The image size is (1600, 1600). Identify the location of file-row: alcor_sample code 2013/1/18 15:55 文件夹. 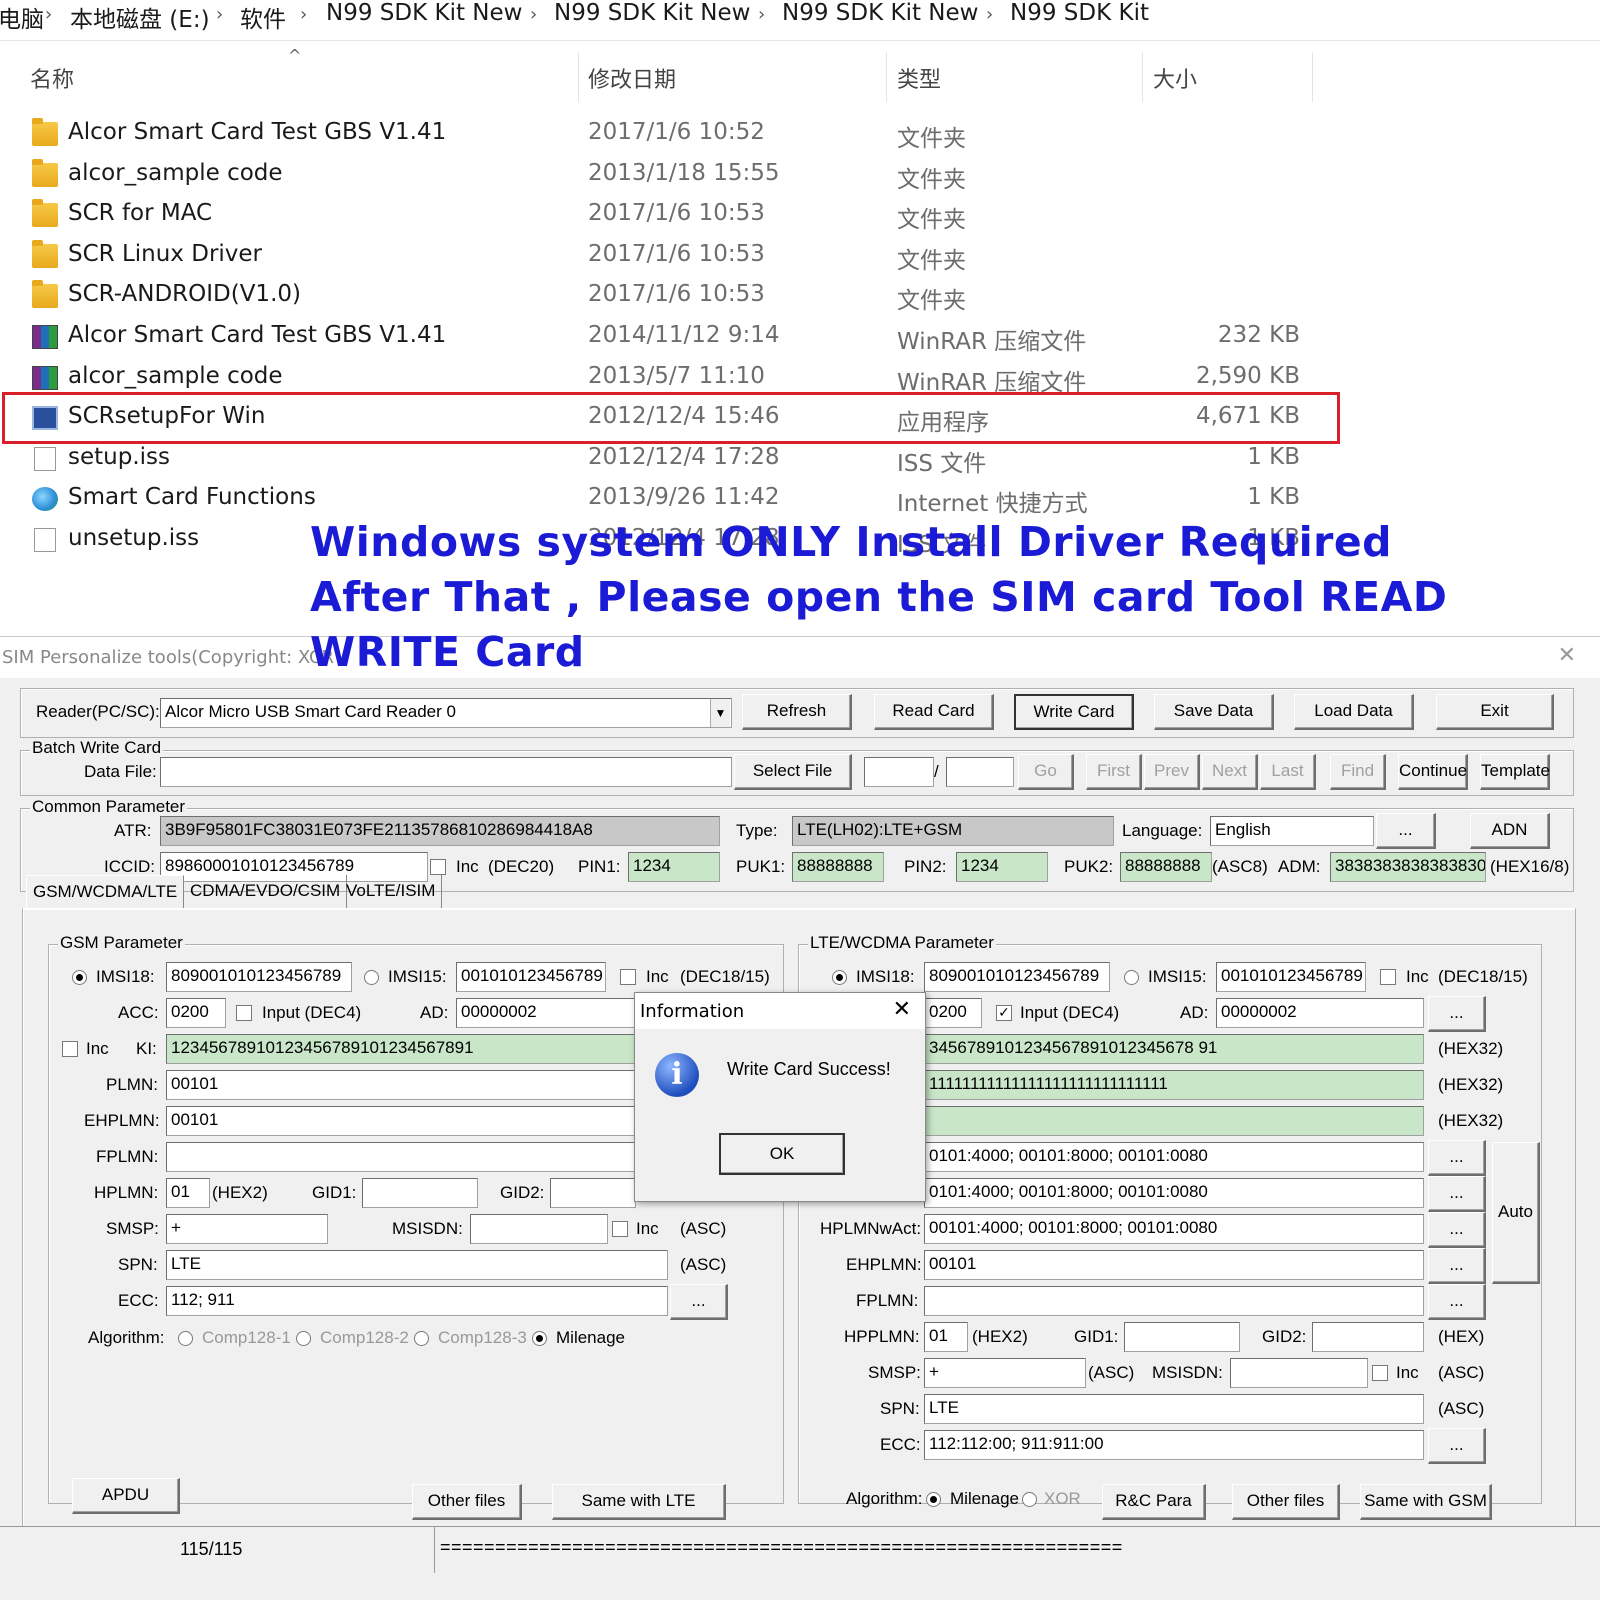
(670, 175).